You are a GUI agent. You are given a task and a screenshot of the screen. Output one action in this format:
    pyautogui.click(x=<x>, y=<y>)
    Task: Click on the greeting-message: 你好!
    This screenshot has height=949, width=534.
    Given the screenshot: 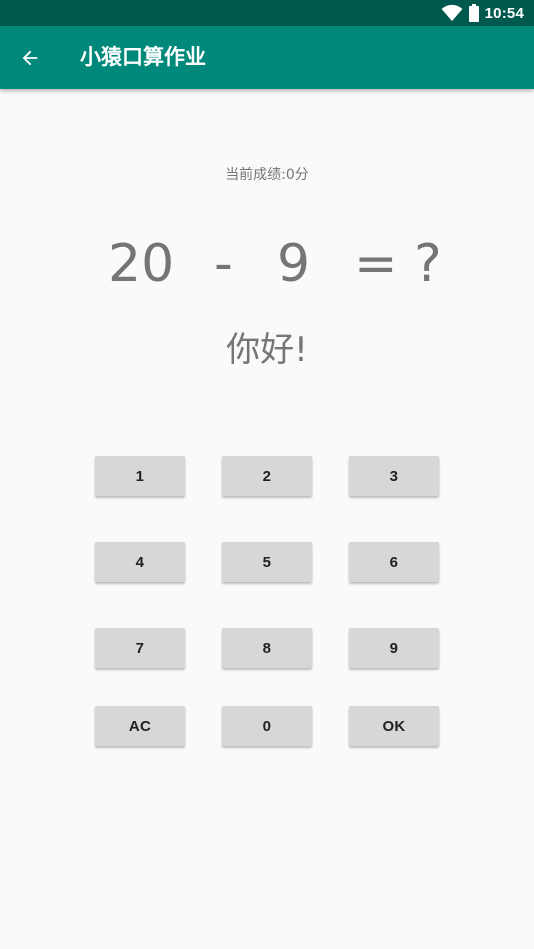 What is the action you would take?
    pyautogui.click(x=267, y=350)
    